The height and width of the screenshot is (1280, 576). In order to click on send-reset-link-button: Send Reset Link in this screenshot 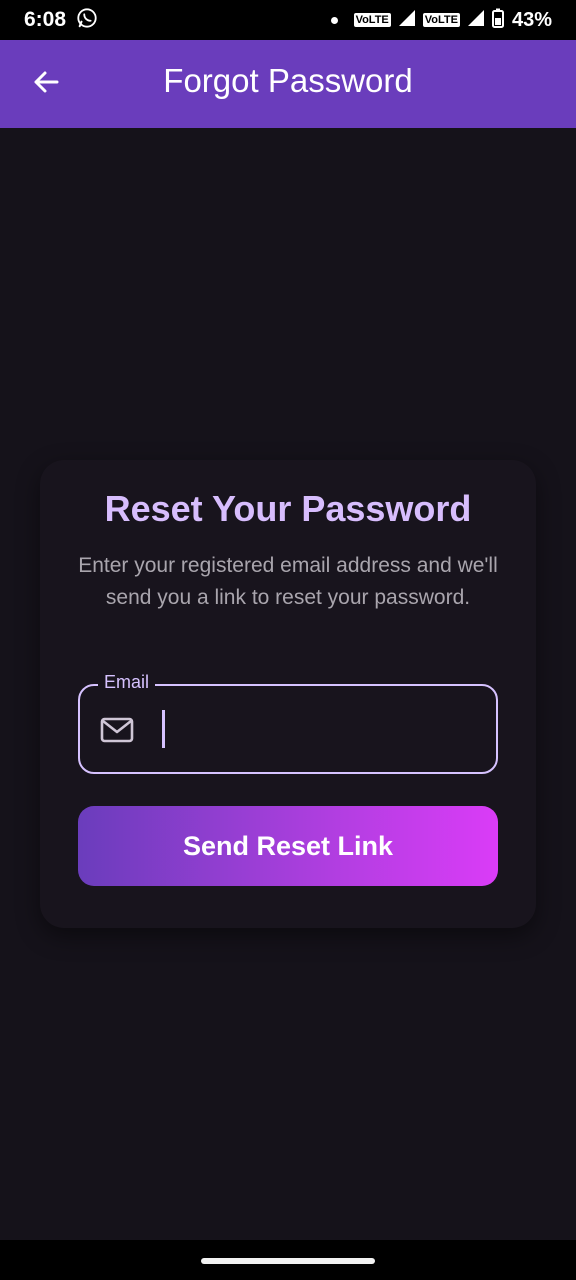, I will do `click(288, 846)`.